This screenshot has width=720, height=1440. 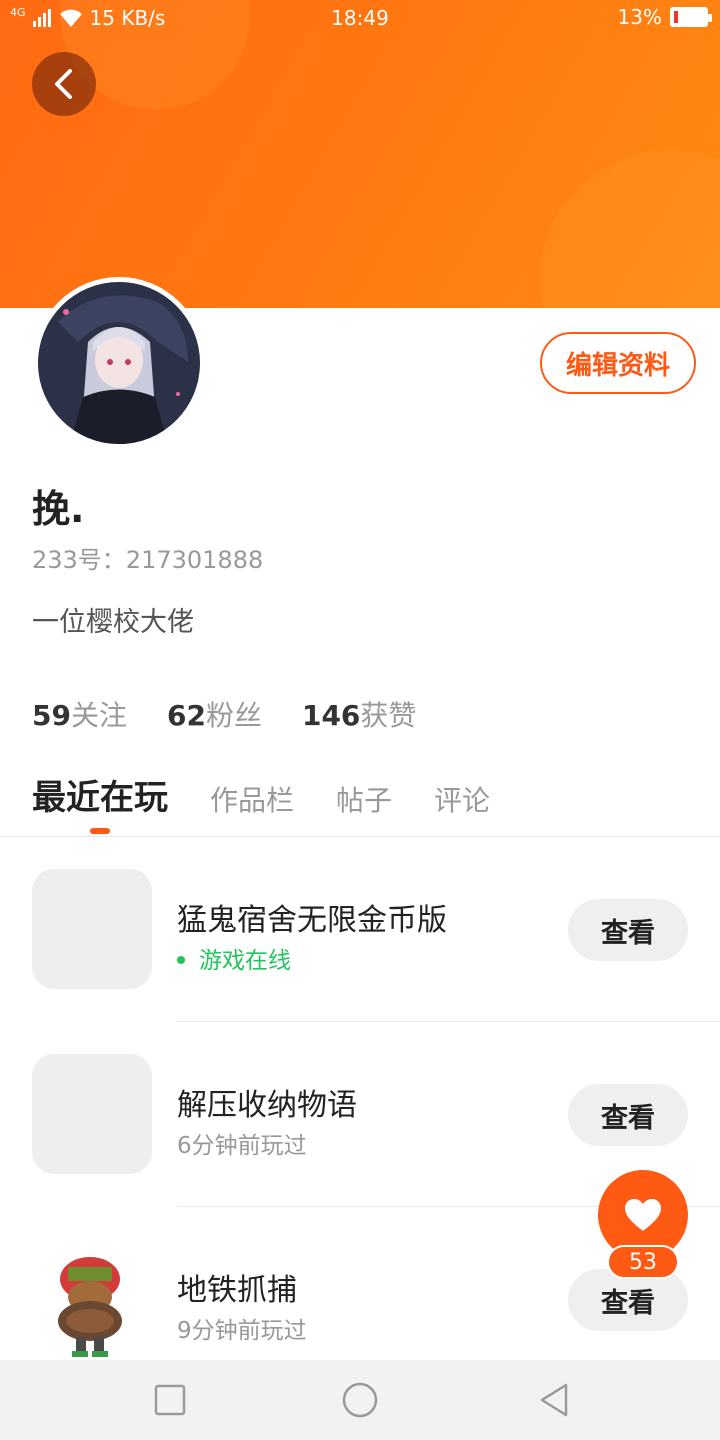 What do you see at coordinates (639, 17) in the screenshot?
I see `battery-percent: 13%` at bounding box center [639, 17].